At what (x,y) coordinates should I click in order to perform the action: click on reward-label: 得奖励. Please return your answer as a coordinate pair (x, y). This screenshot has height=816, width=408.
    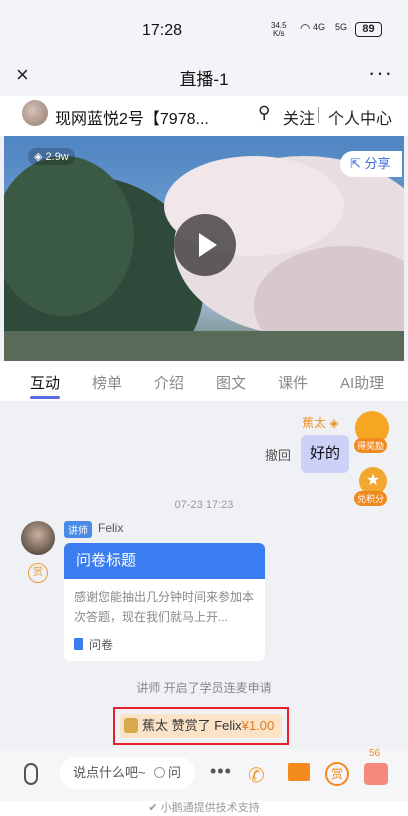
    Looking at the image, I should click on (371, 445).